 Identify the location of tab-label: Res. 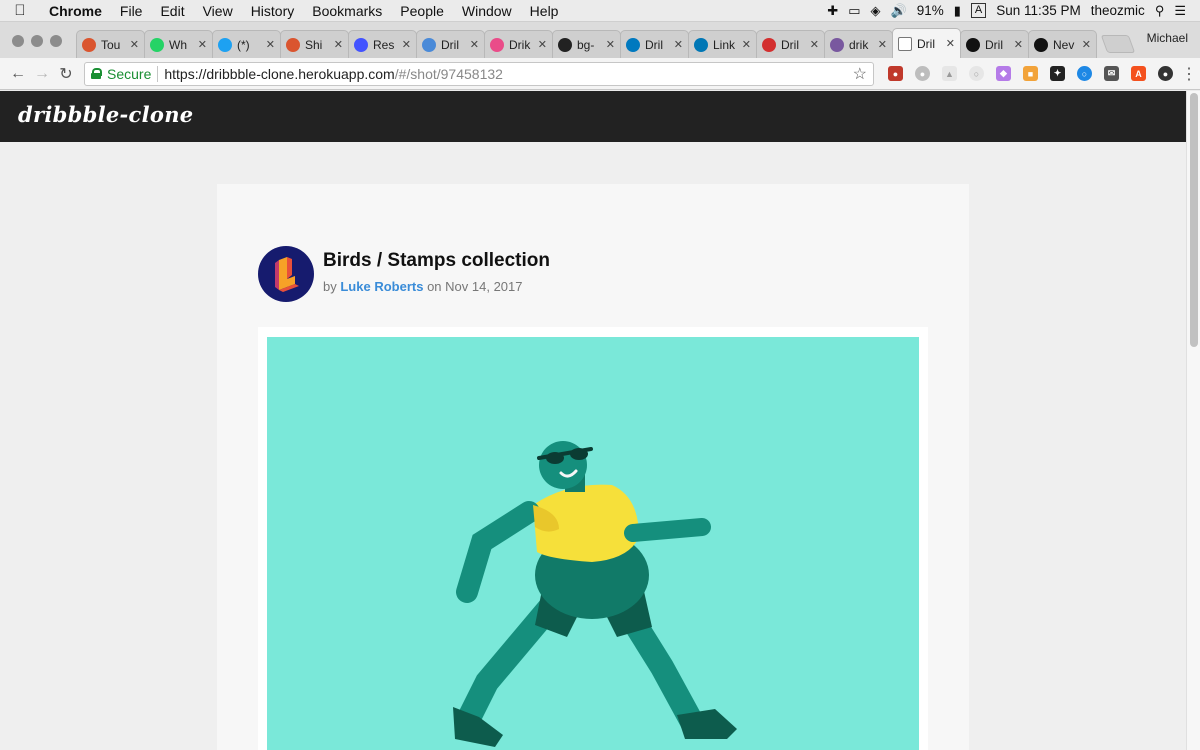
(384, 44).